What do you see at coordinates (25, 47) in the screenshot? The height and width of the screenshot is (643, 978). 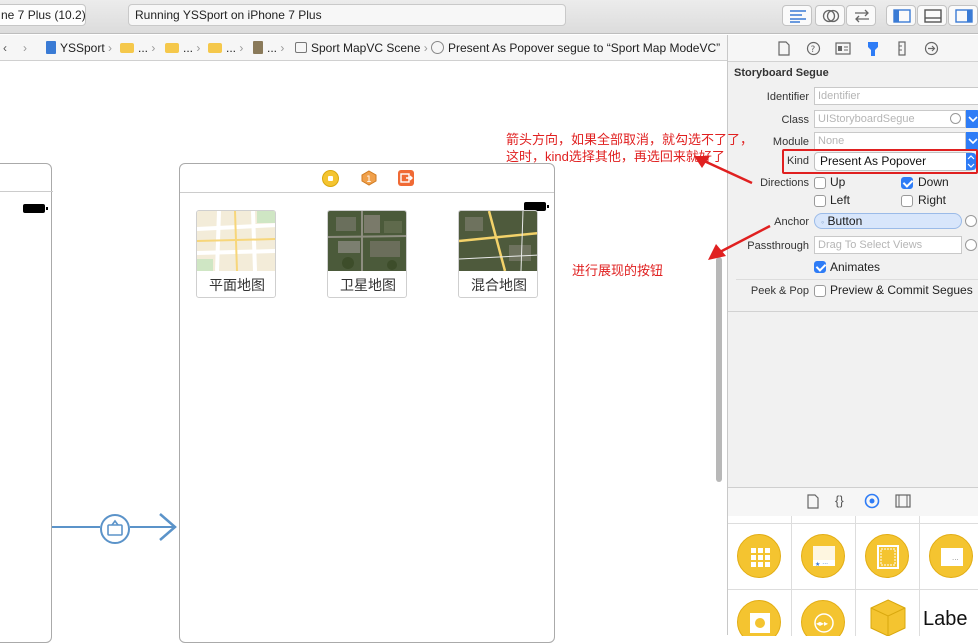 I see `forward-chevron-icon: ›` at bounding box center [25, 47].